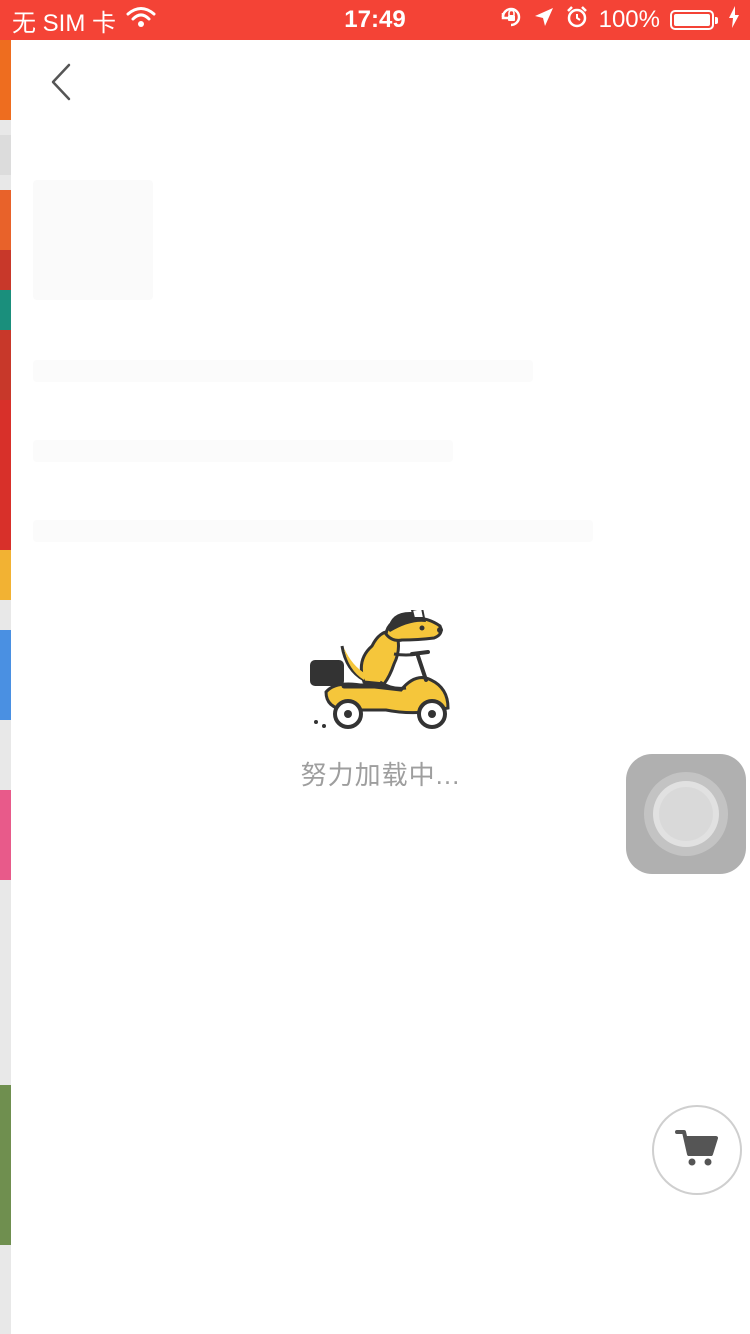 This screenshot has width=750, height=1334. What do you see at coordinates (93, 240) in the screenshot?
I see `skeleton-image` at bounding box center [93, 240].